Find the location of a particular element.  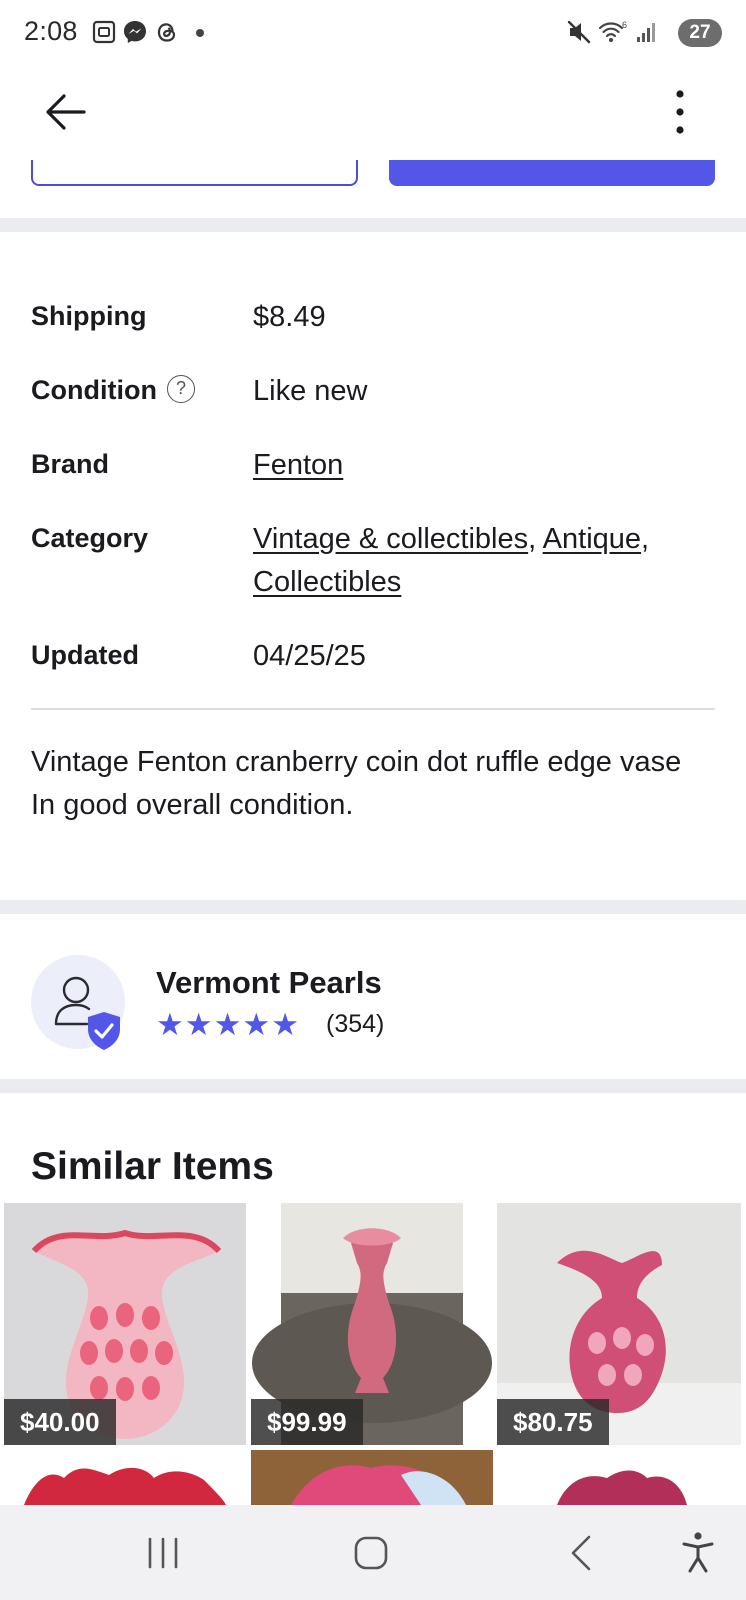

recent-apps-icon is located at coordinates (163, 1553).